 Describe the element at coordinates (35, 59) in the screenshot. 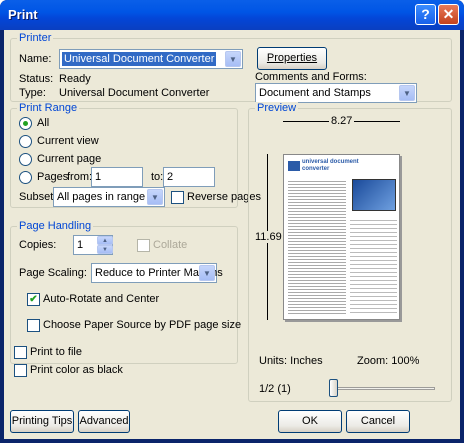

I see `name-label: Name:` at that location.